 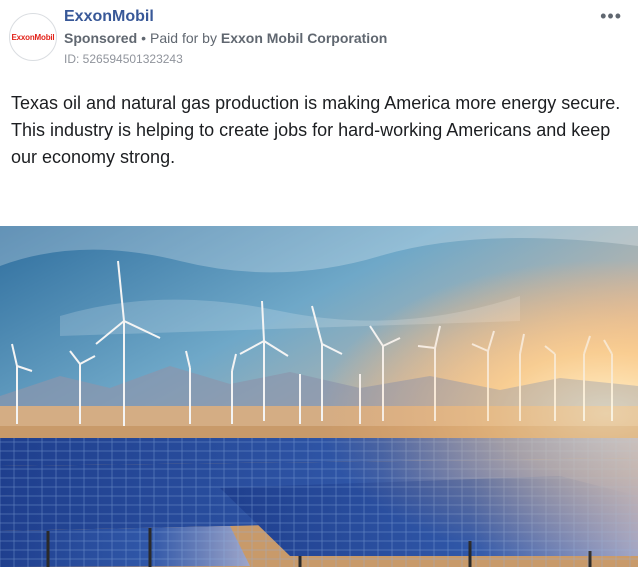 I want to click on more-options-icon: •••, so click(x=611, y=16).